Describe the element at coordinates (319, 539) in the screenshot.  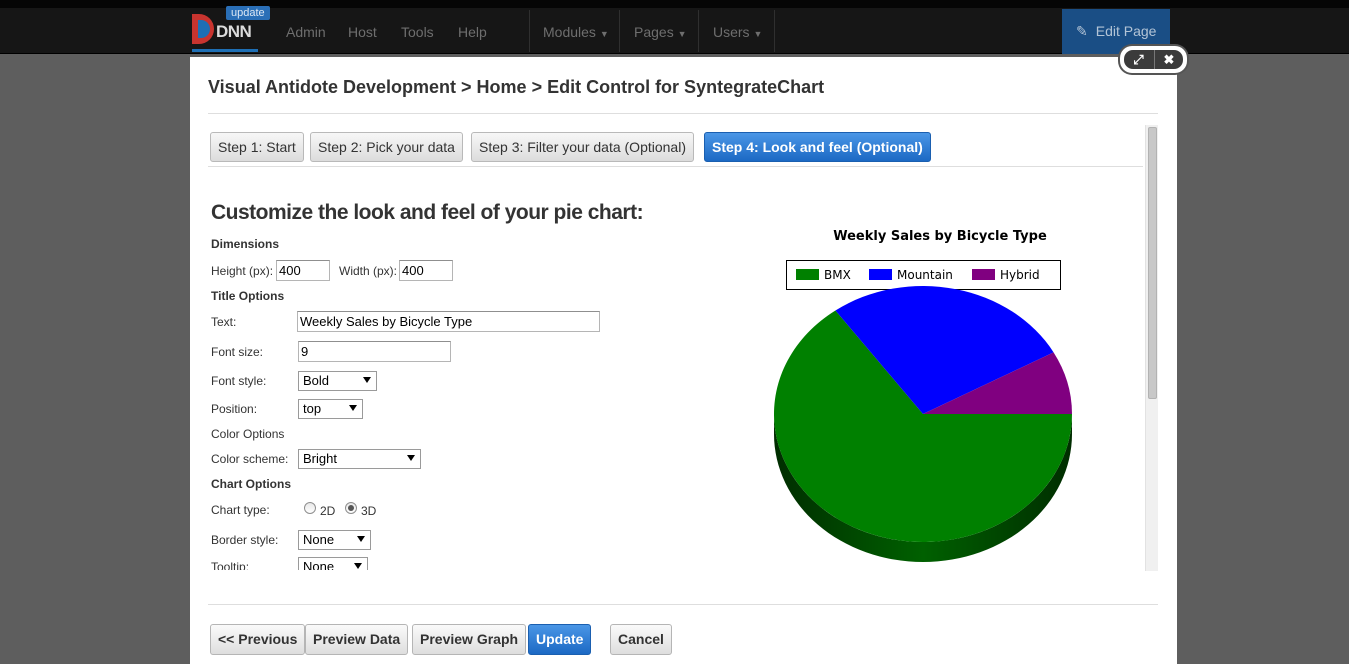
I see `border-style-value: None` at that location.